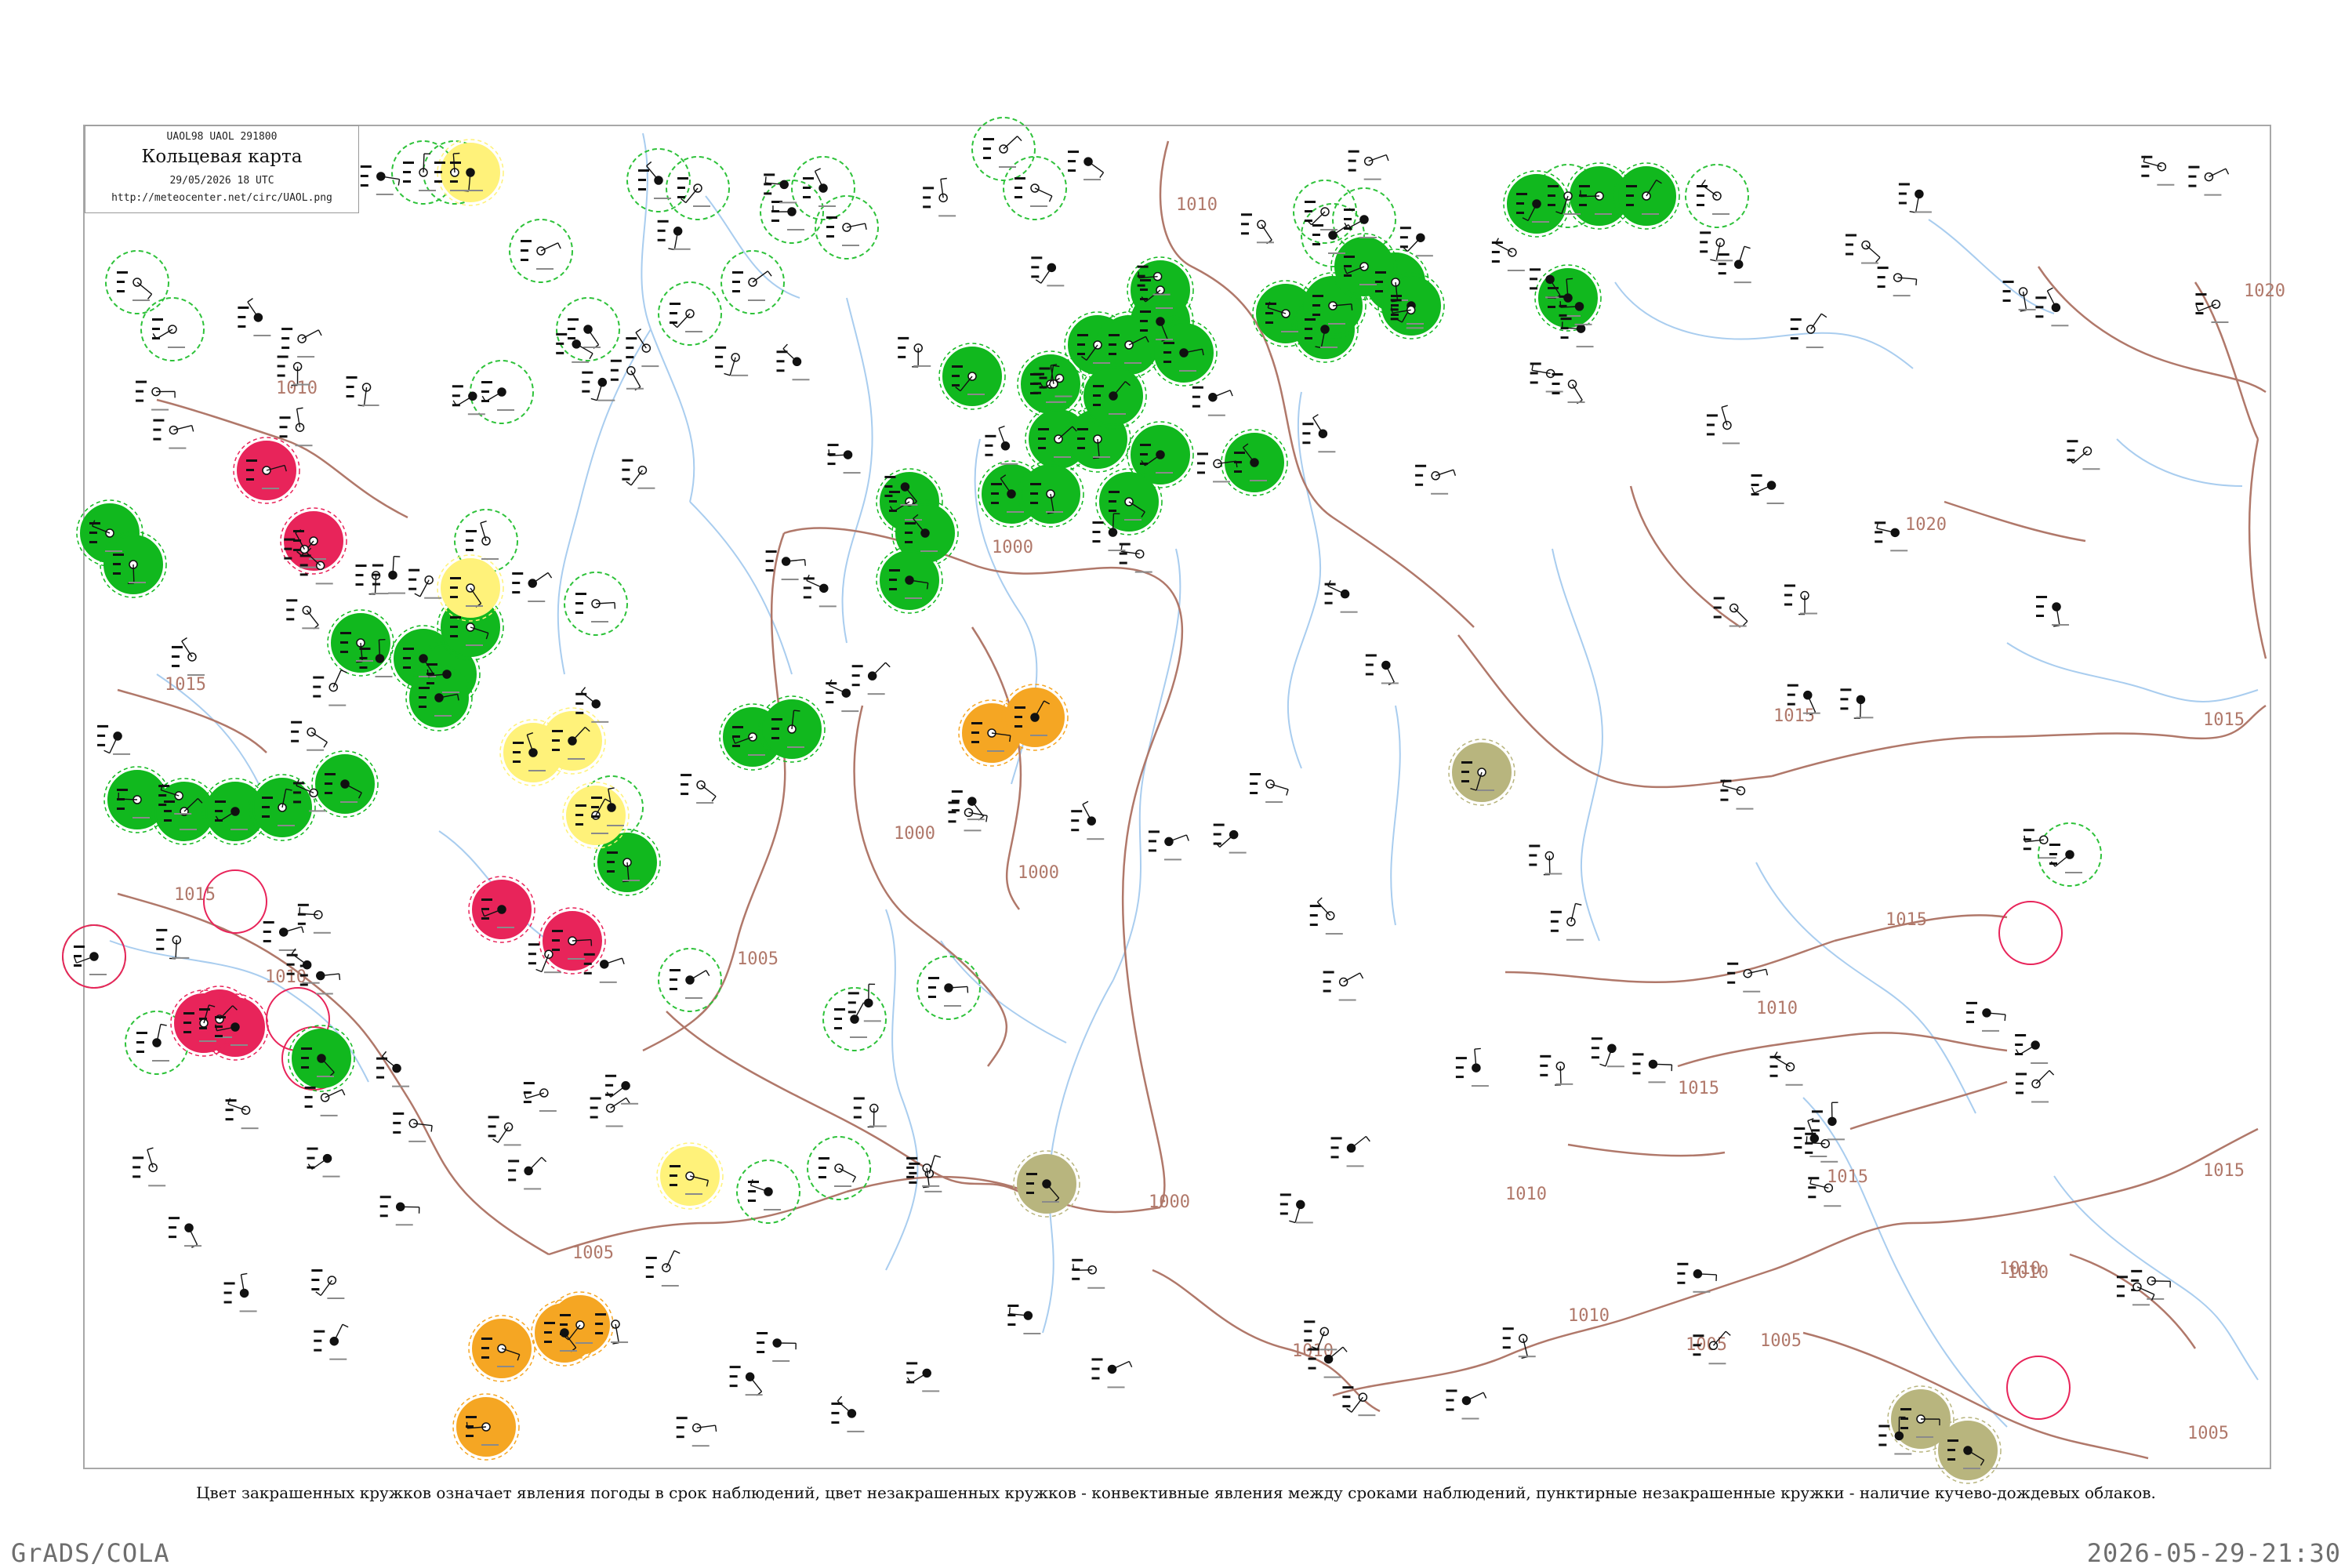 The height and width of the screenshot is (1568, 2352). What do you see at coordinates (1781, 1341) in the screenshot?
I see `isobar-label: 1005` at bounding box center [1781, 1341].